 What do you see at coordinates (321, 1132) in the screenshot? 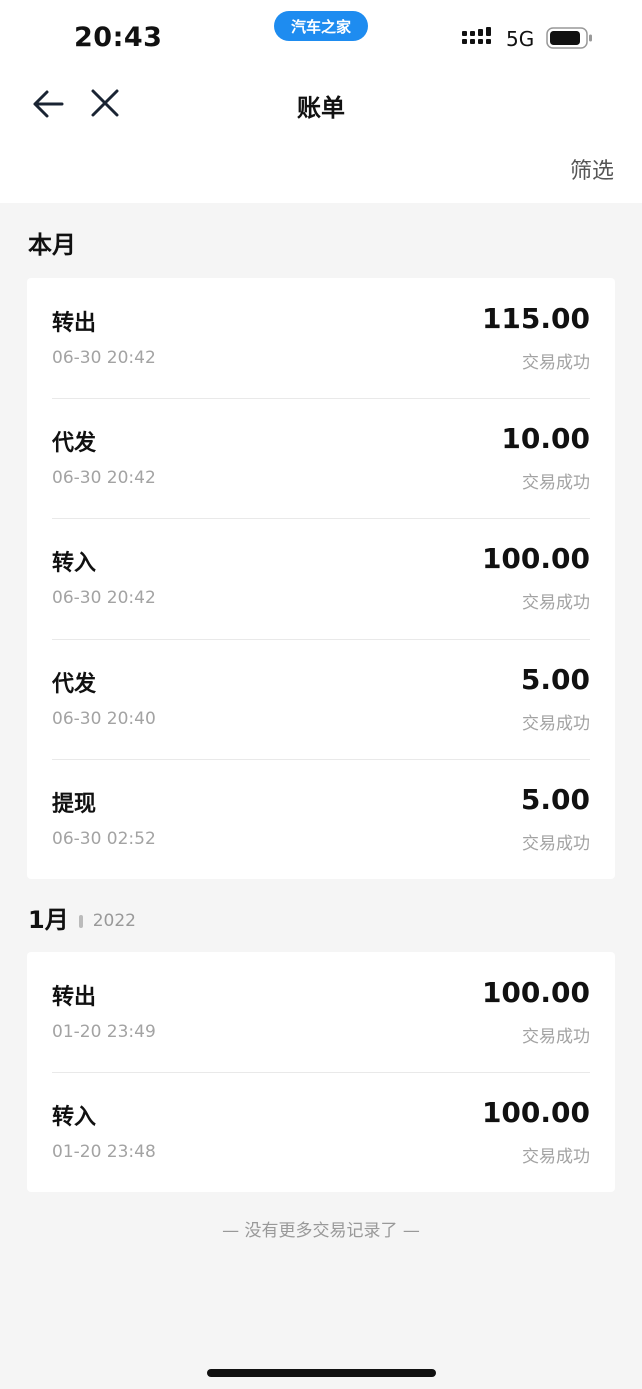
I see `transaction-row: 转入 01-20 23:48 100.00 交易成功` at bounding box center [321, 1132].